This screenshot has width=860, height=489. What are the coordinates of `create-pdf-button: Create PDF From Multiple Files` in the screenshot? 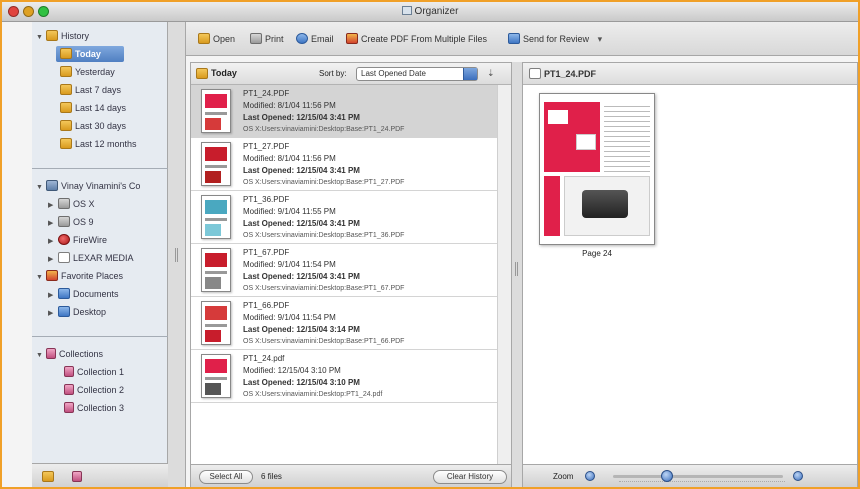 It's located at (416, 39).